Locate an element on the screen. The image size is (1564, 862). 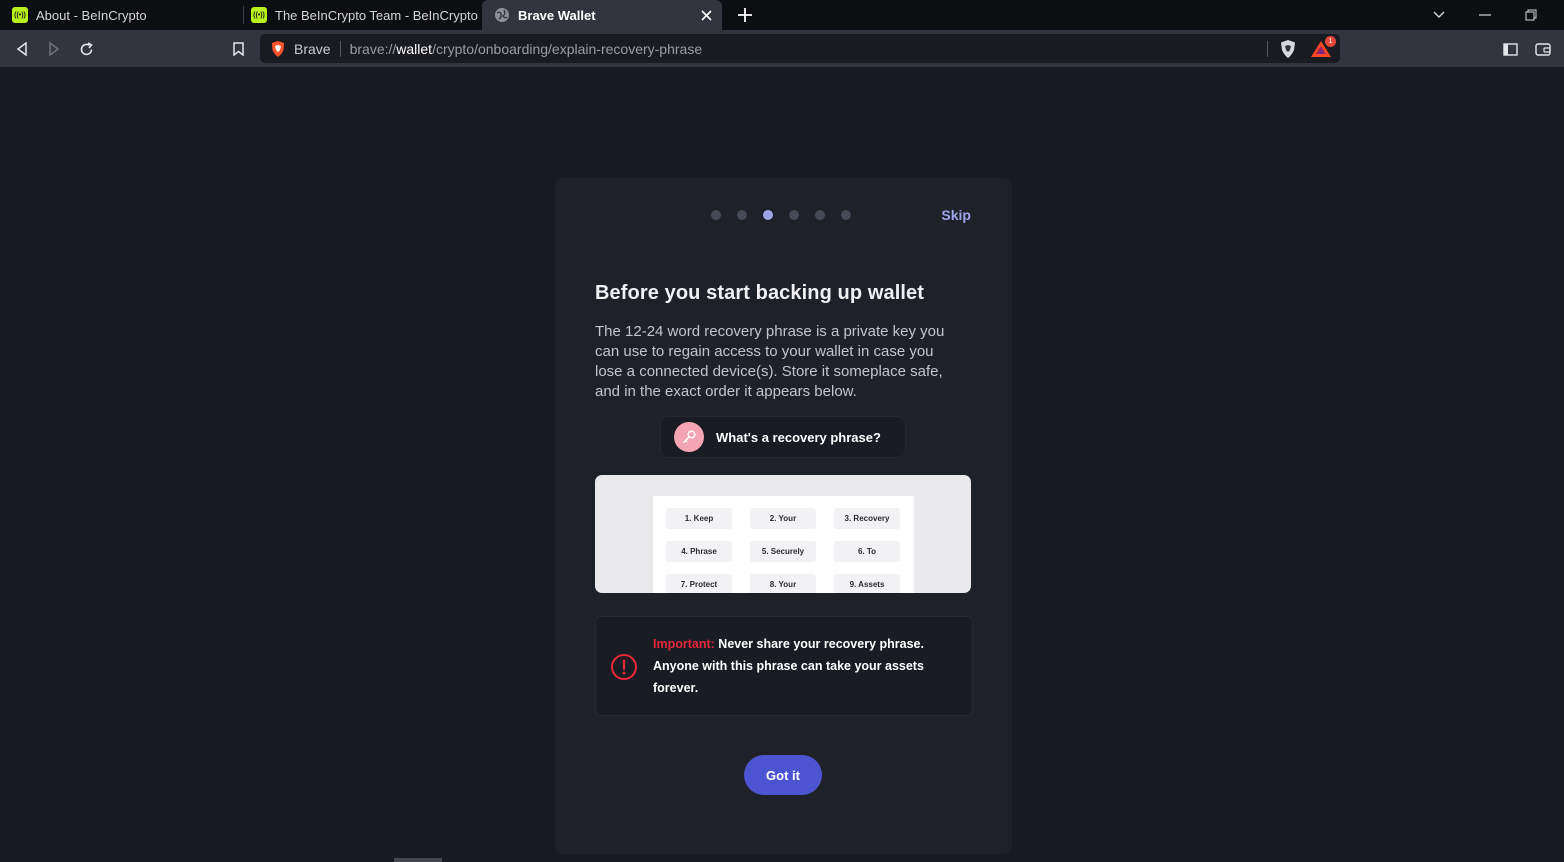
close-tab-icon is located at coordinates (706, 15).